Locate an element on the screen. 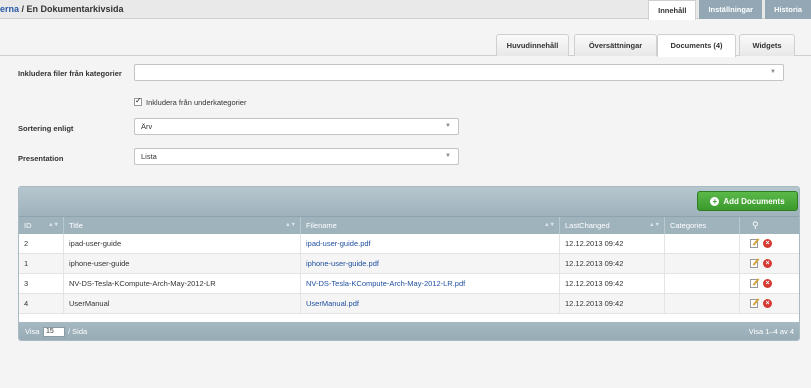 The image size is (811, 388). tab-installningar: Inställningar is located at coordinates (731, 9).